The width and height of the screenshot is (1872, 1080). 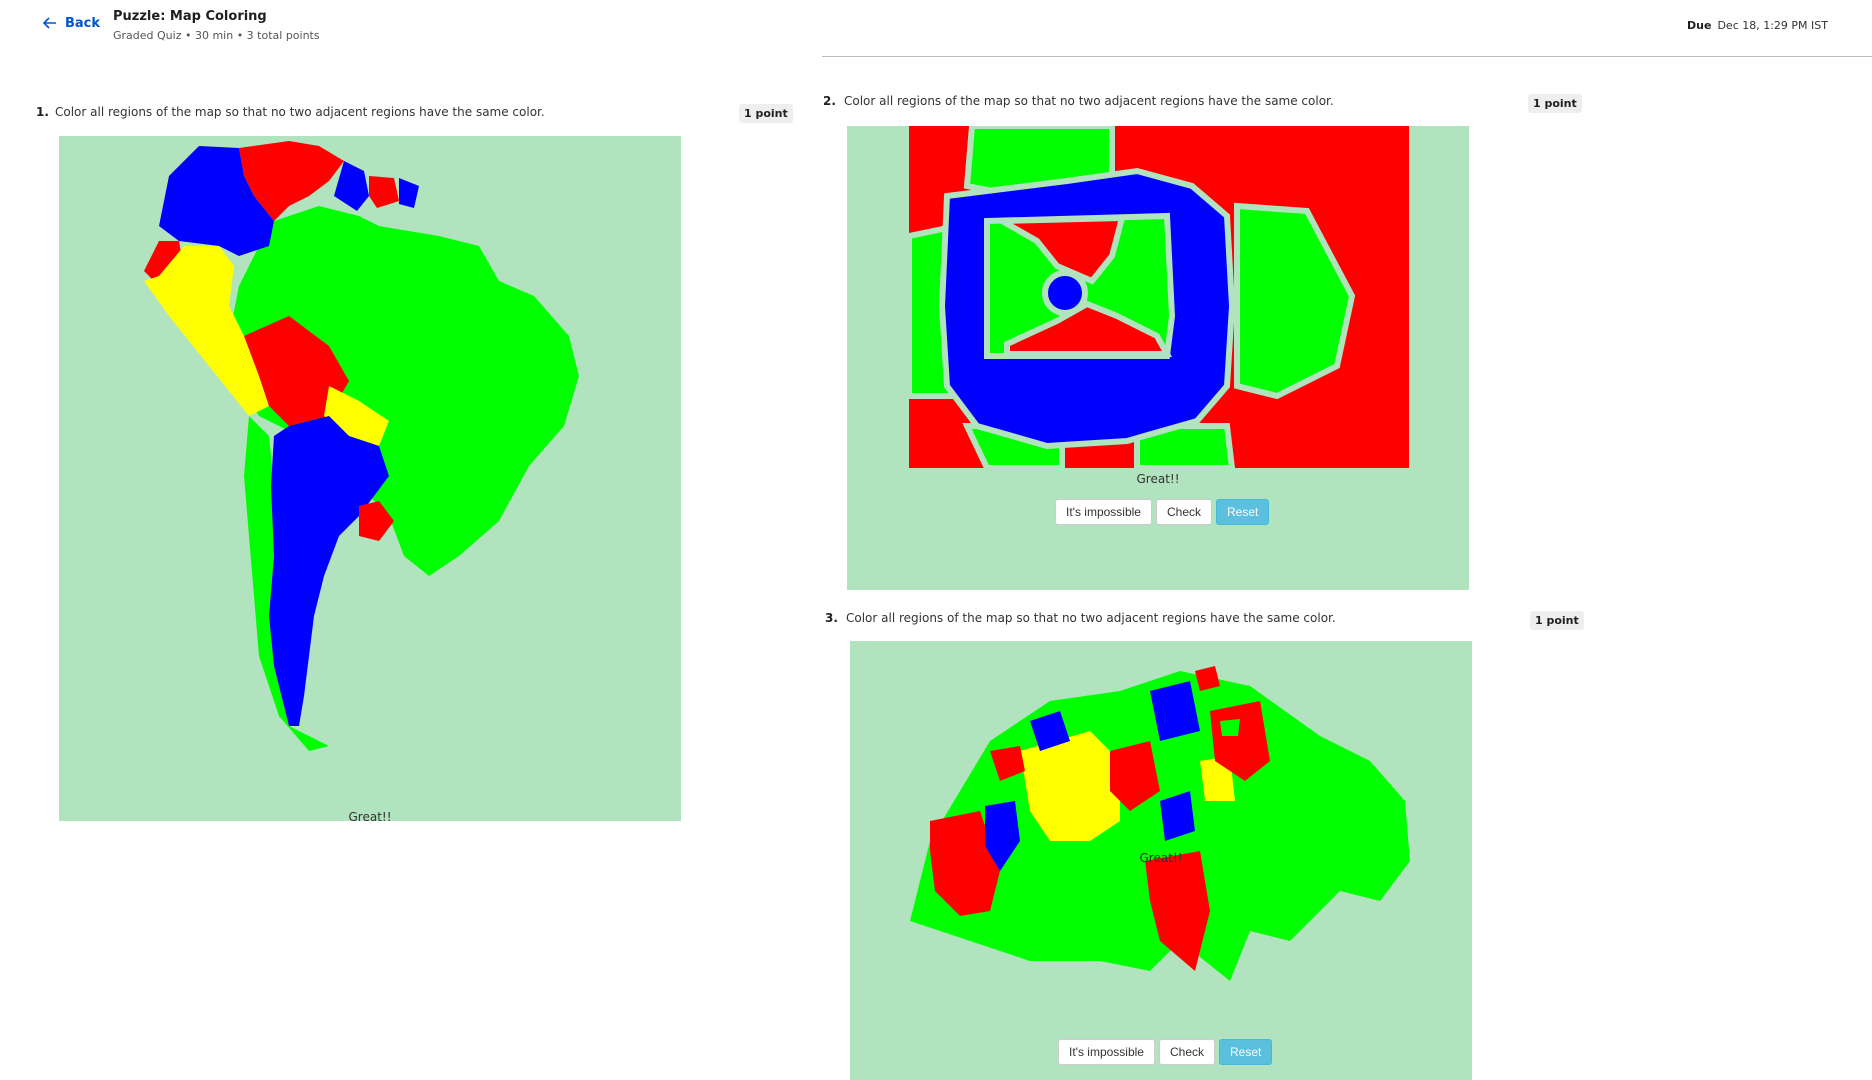 I want to click on question-2-points: 1 point, so click(x=1555, y=103).